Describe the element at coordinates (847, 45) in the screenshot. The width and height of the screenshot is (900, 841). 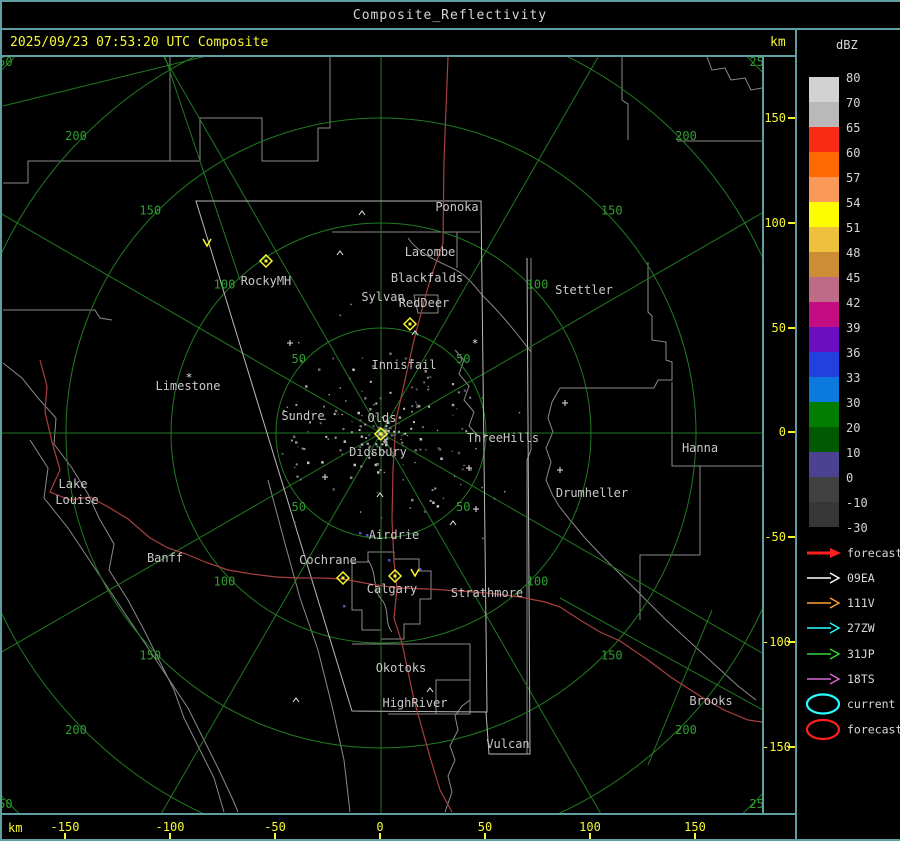
I see `colorbar-title: dBZ` at that location.